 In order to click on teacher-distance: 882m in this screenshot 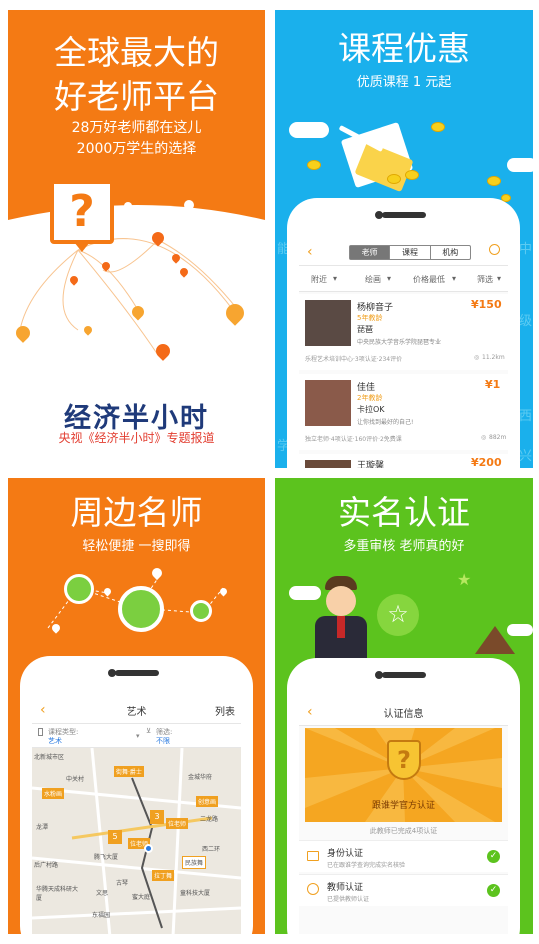, I will do `click(498, 437)`.